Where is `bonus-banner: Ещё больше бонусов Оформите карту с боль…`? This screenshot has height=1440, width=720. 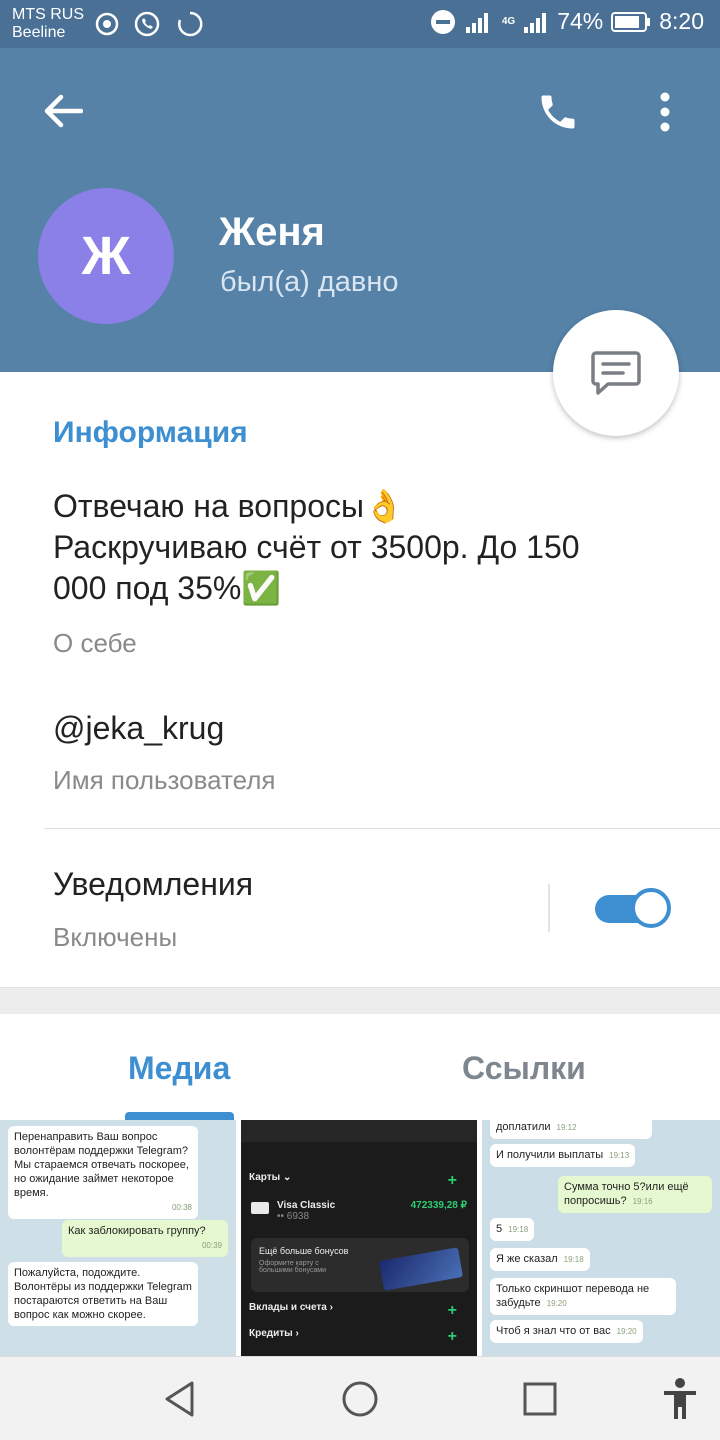 bonus-banner: Ещё больше бонусов Оформите карту с боль… is located at coordinates (360, 1265).